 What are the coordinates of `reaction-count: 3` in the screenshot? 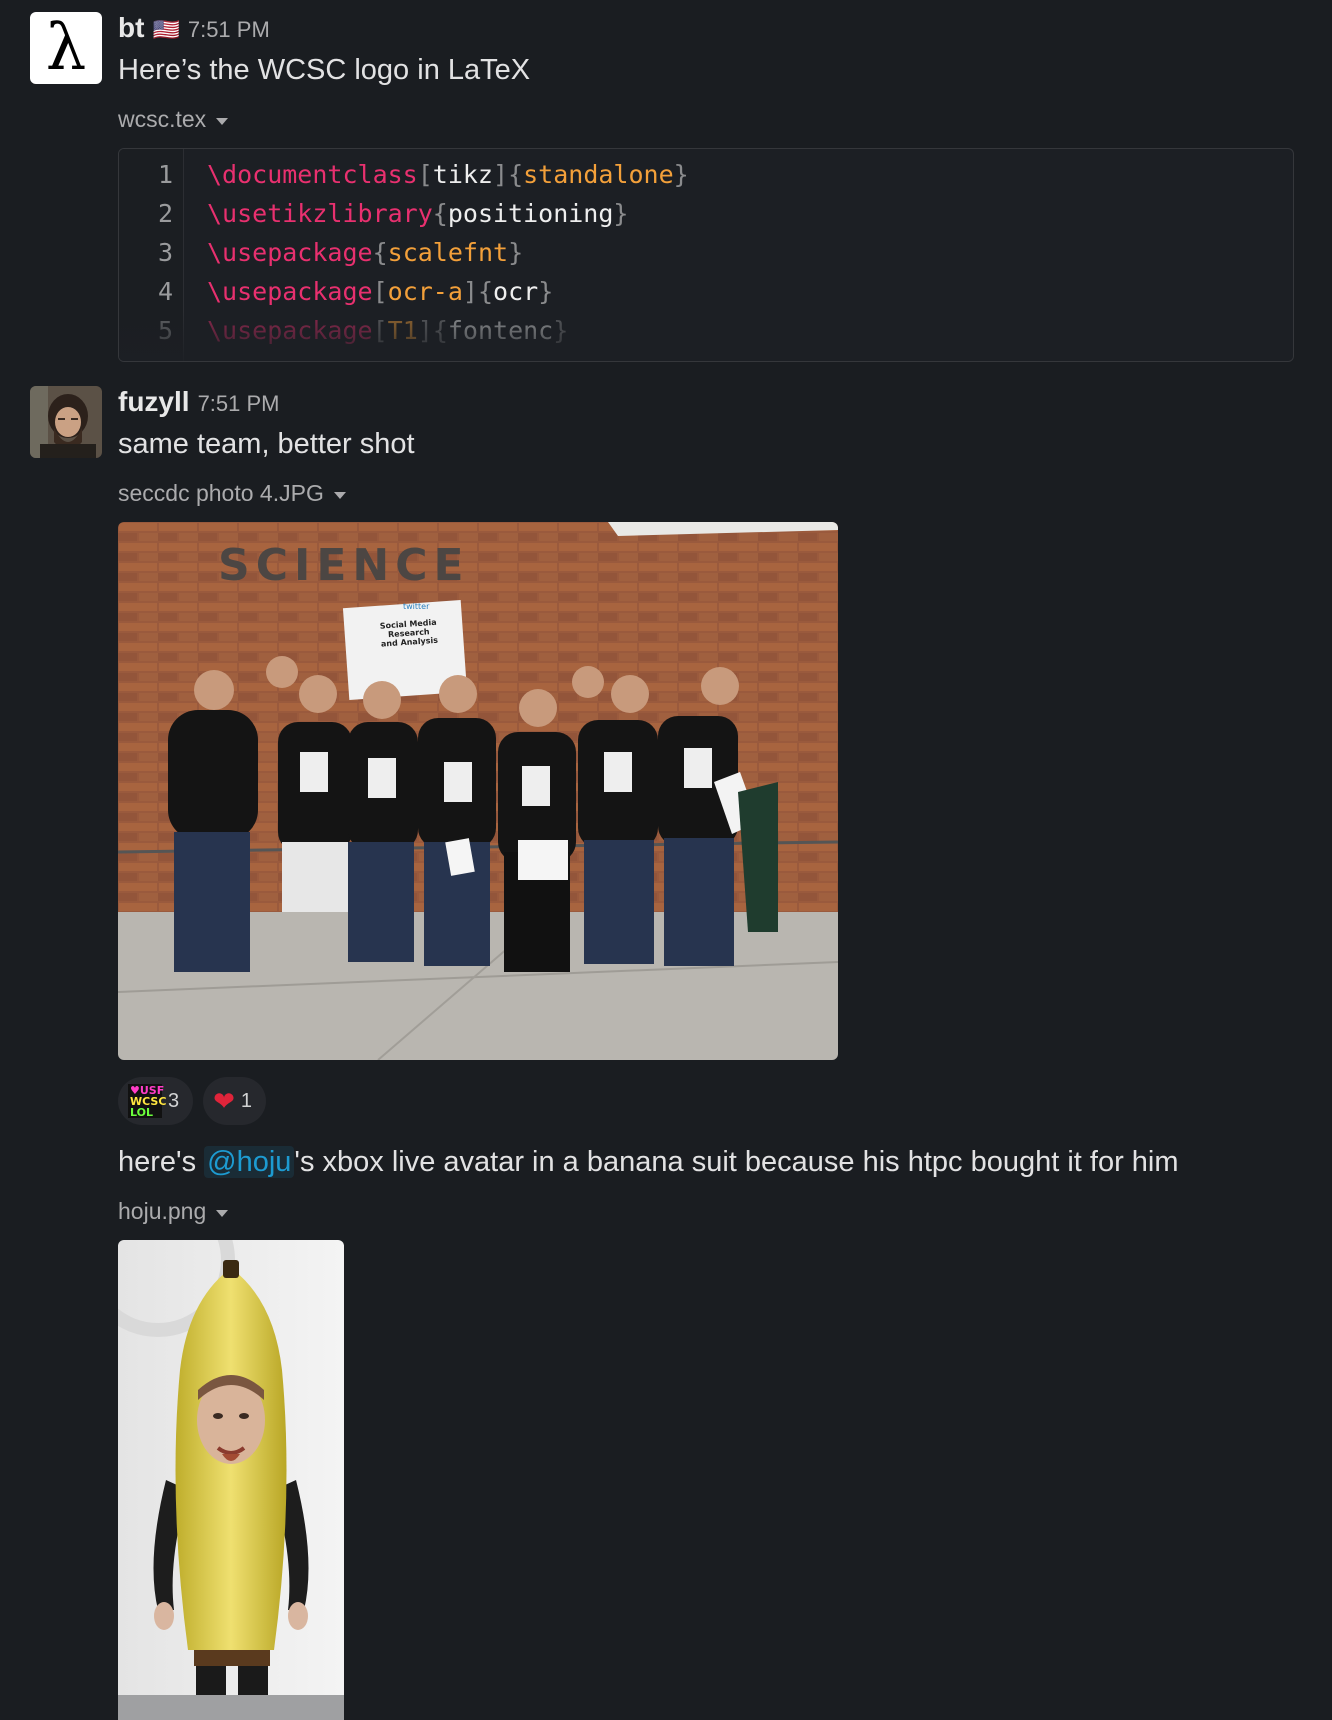 It's located at (174, 1100).